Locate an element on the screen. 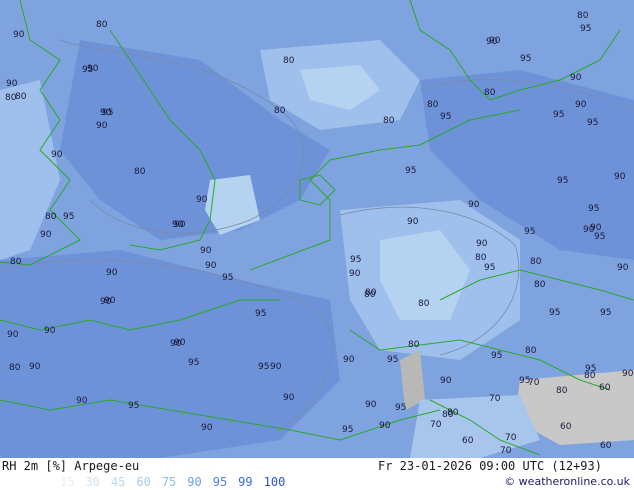 The image size is (634, 490). valid-time: Fr 23-01-2026 09:00 UTC (12+93) is located at coordinates (490, 466).